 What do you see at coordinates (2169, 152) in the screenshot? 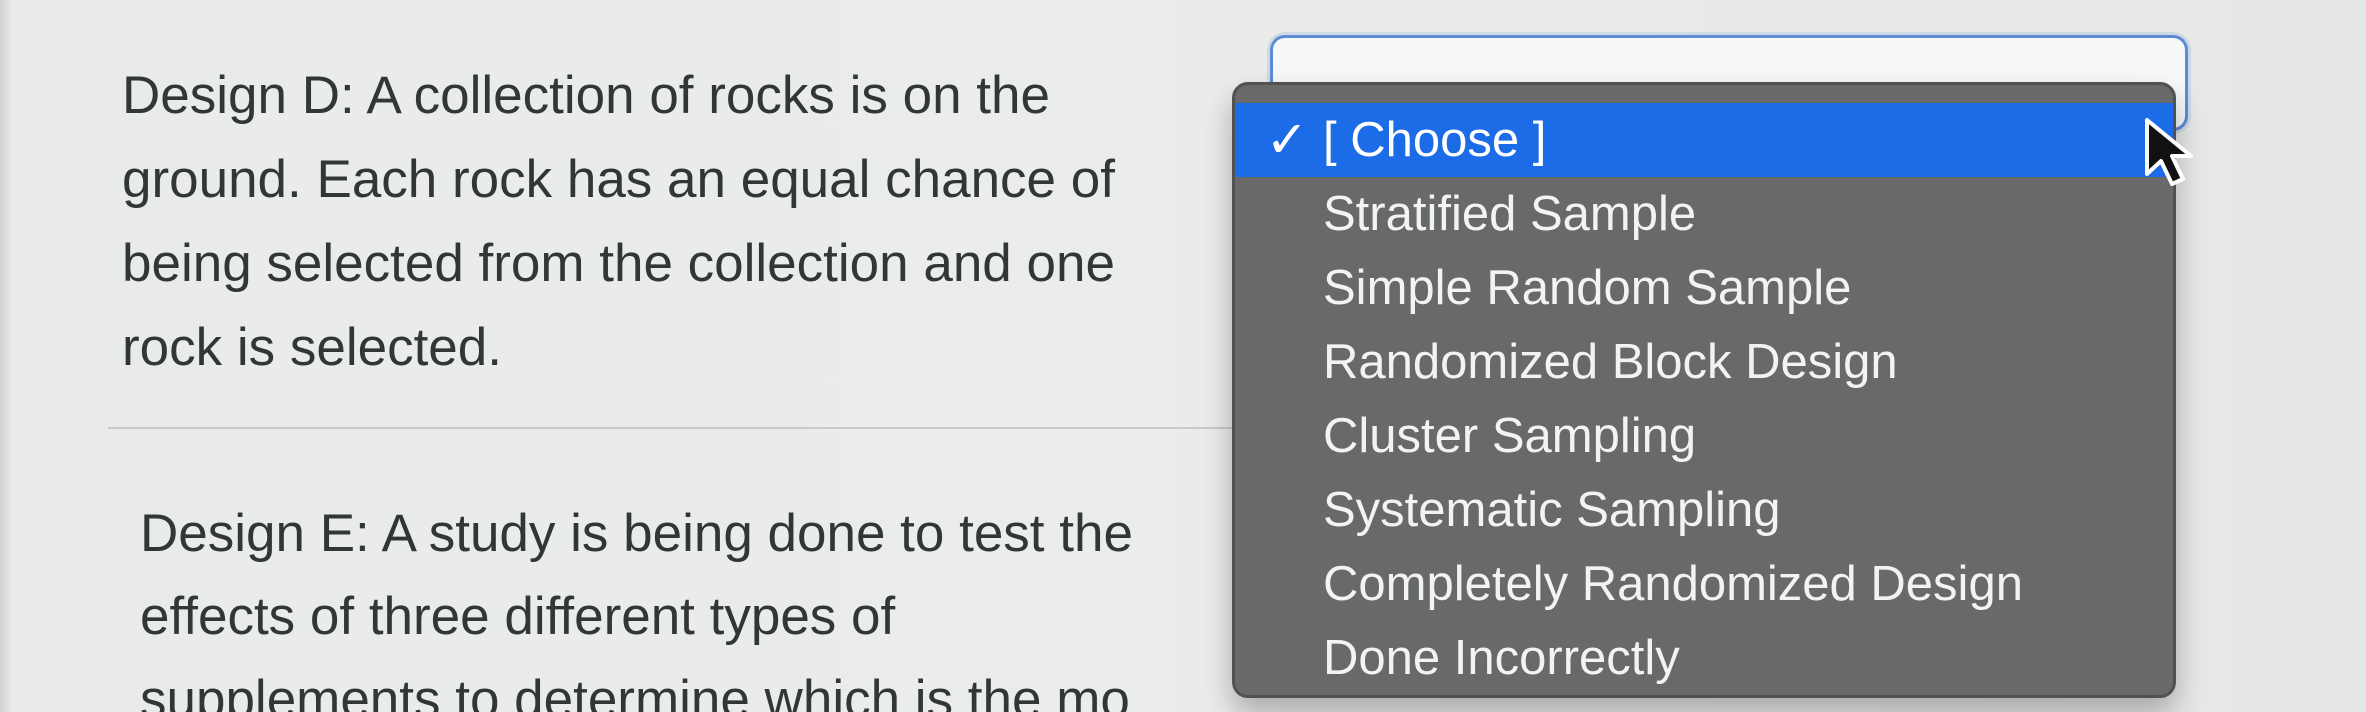
I see `mouse-pointer-icon` at bounding box center [2169, 152].